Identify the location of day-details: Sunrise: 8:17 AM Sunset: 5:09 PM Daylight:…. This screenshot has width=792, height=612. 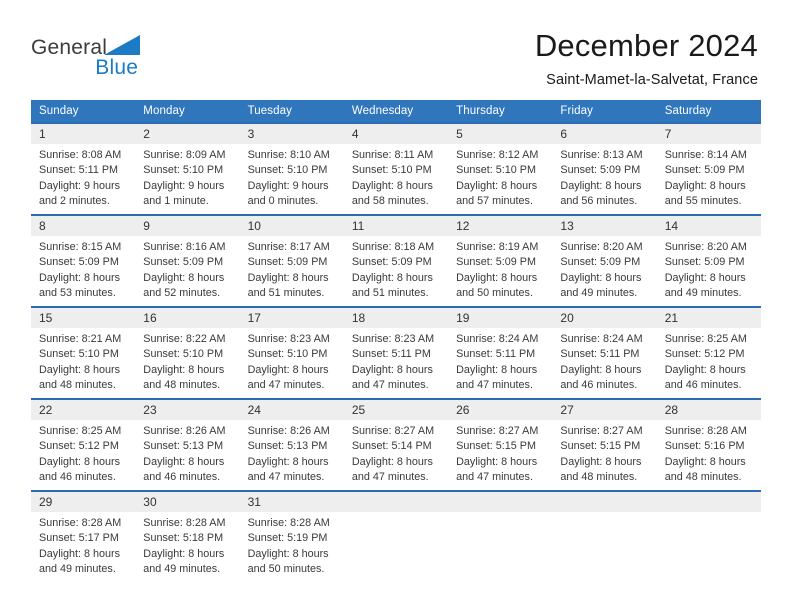
(292, 268).